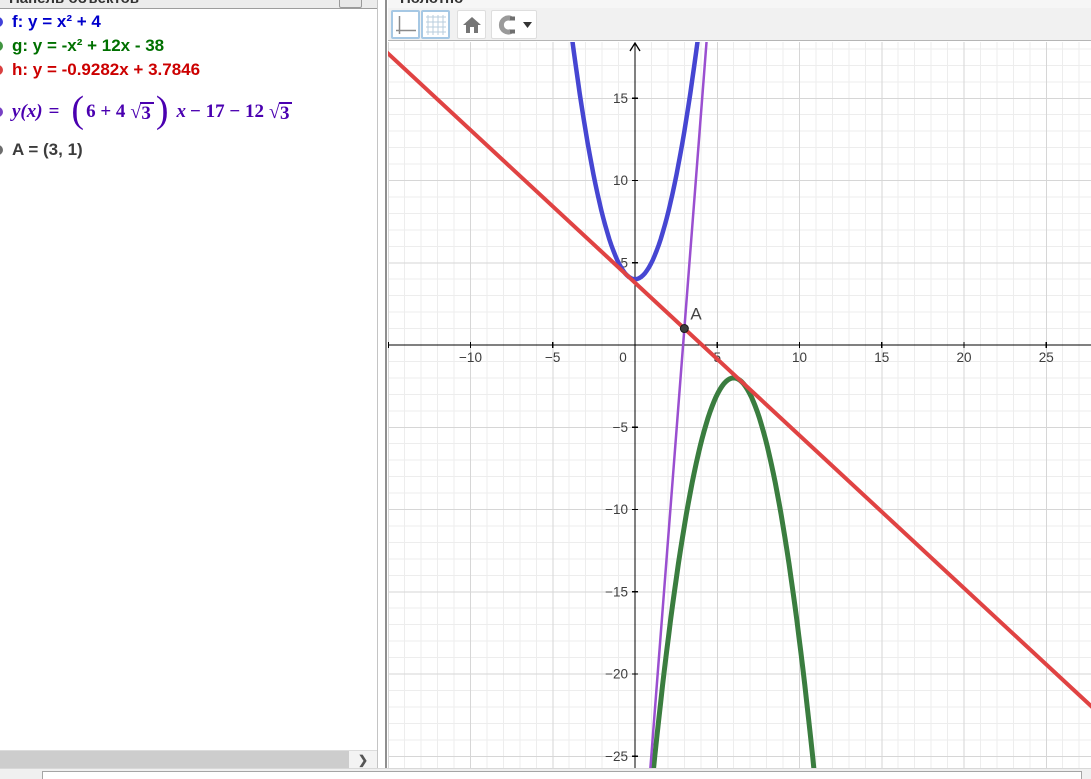 The width and height of the screenshot is (1091, 779). Describe the element at coordinates (616, 591) in the screenshot. I see `y-axis-label: −15` at that location.